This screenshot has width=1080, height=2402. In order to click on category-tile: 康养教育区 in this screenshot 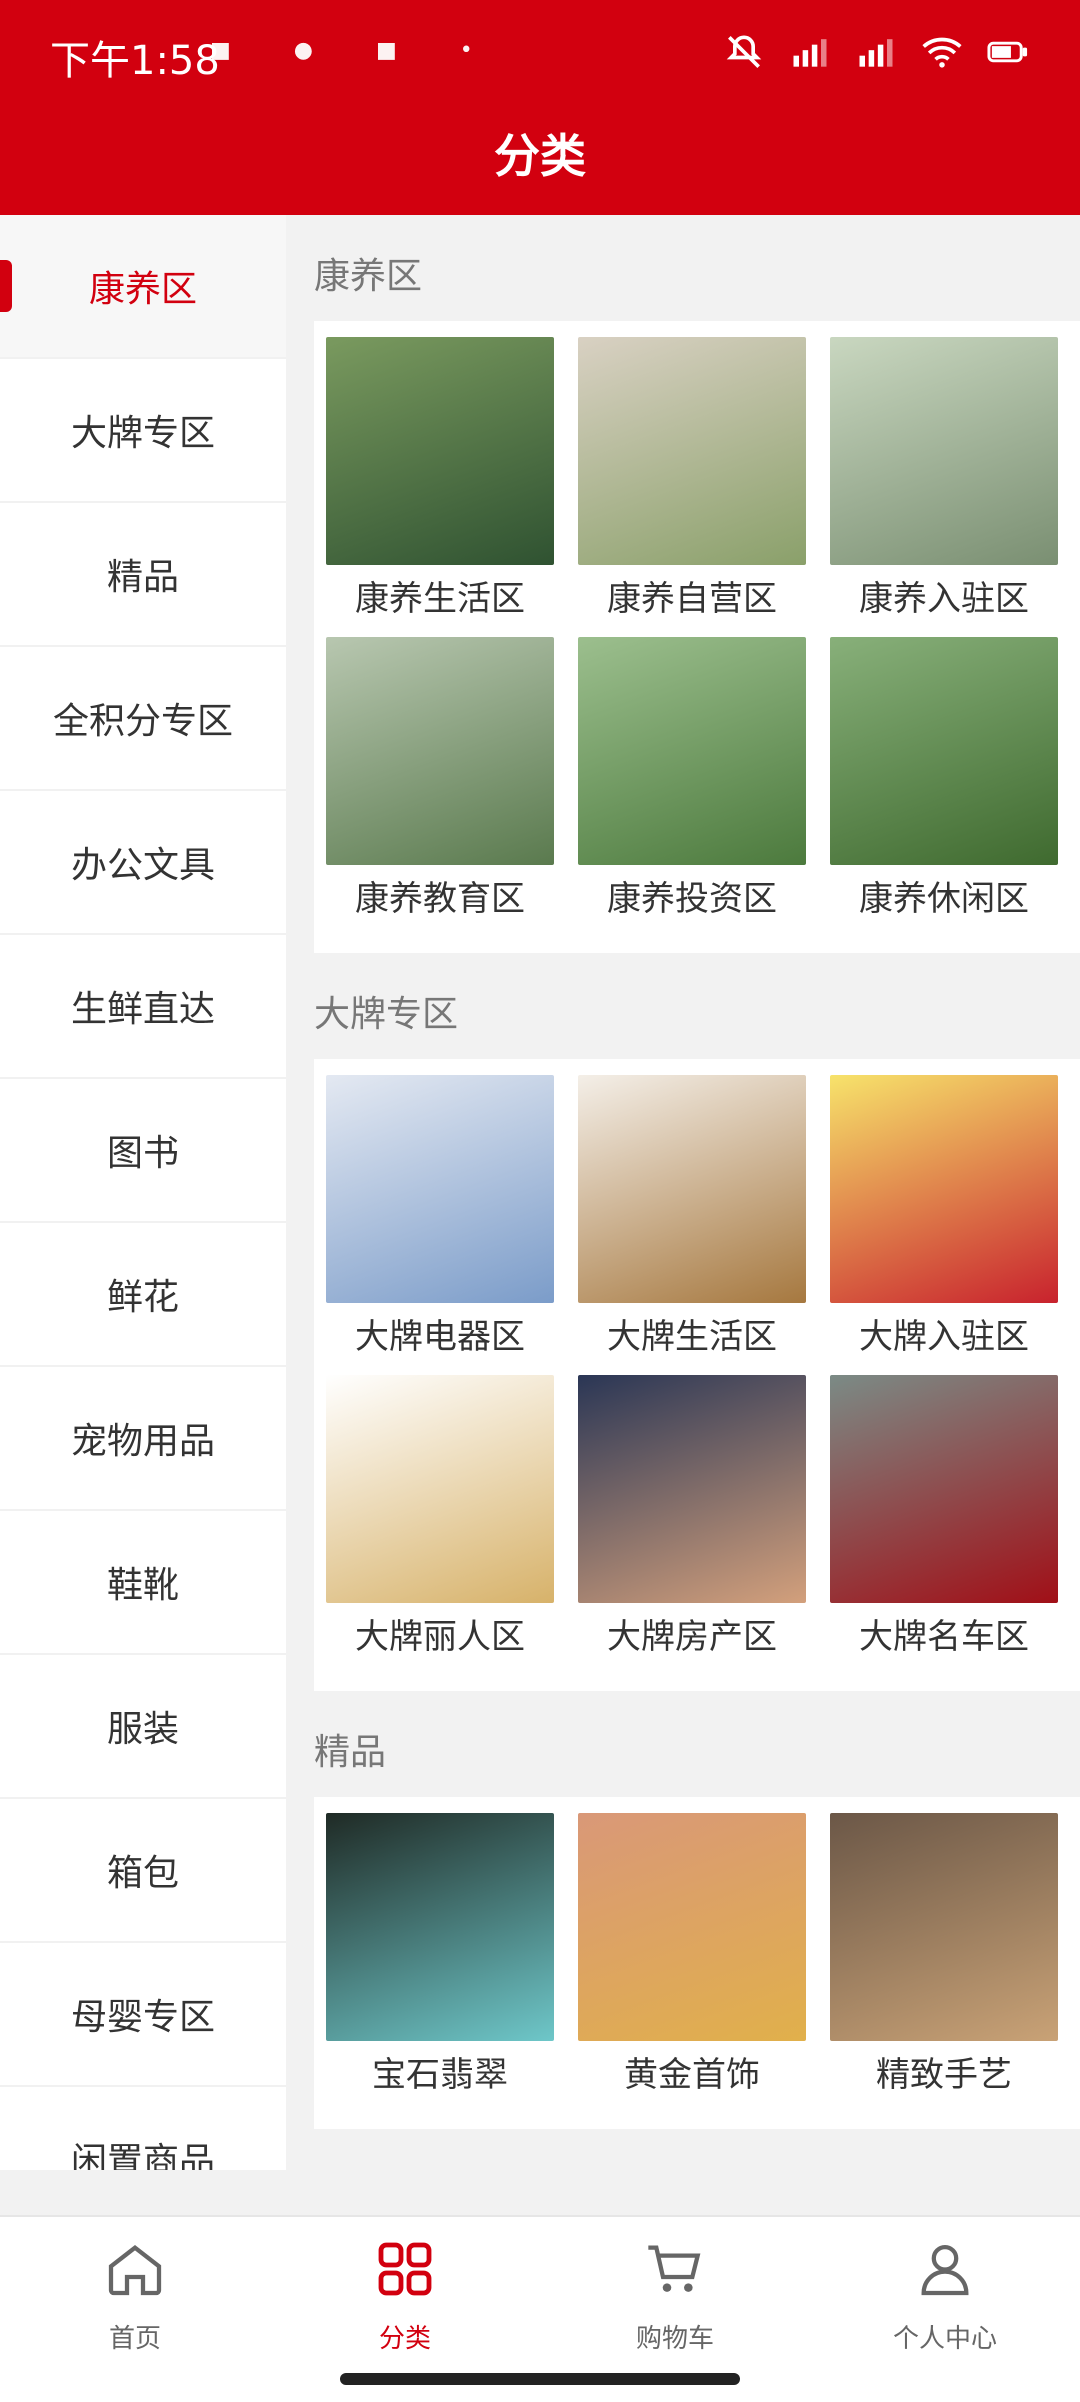, I will do `click(440, 781)`.